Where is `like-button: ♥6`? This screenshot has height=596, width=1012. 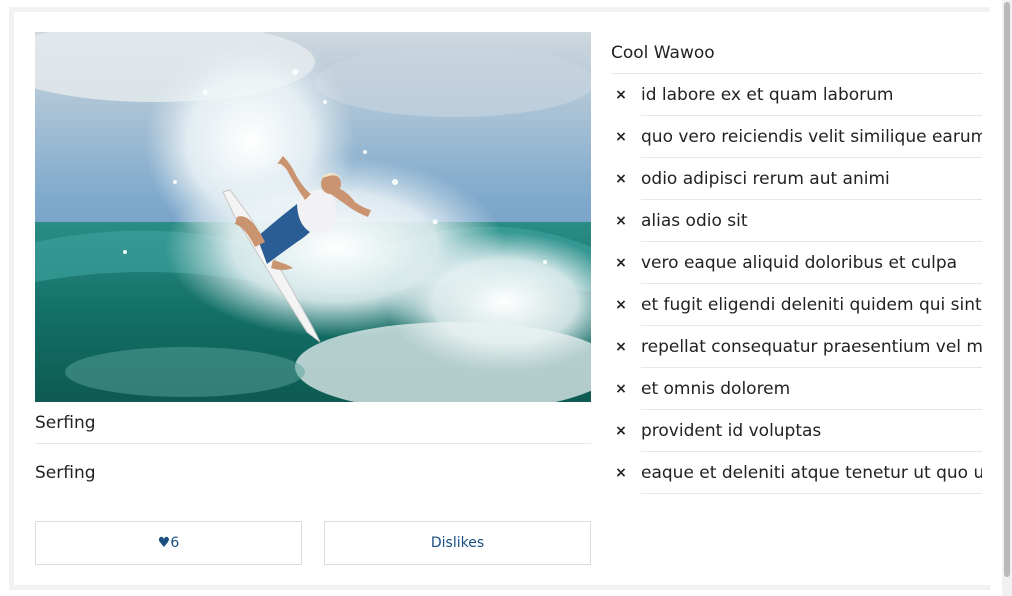 like-button: ♥6 is located at coordinates (168, 543).